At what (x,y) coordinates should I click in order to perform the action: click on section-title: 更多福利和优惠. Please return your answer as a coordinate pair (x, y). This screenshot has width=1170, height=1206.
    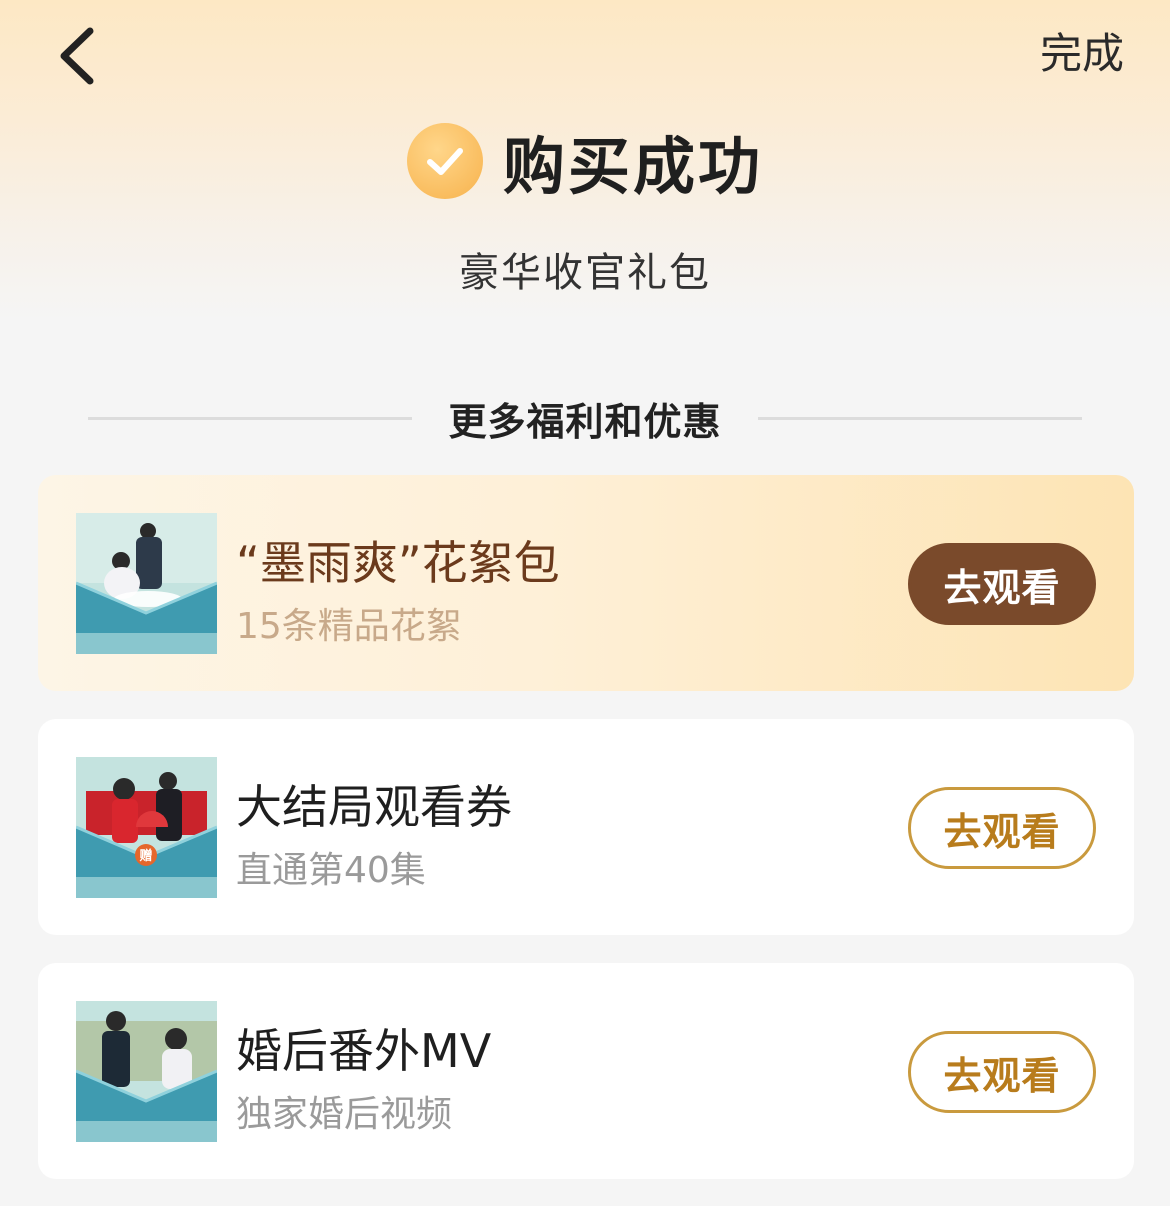
    Looking at the image, I should click on (585, 421).